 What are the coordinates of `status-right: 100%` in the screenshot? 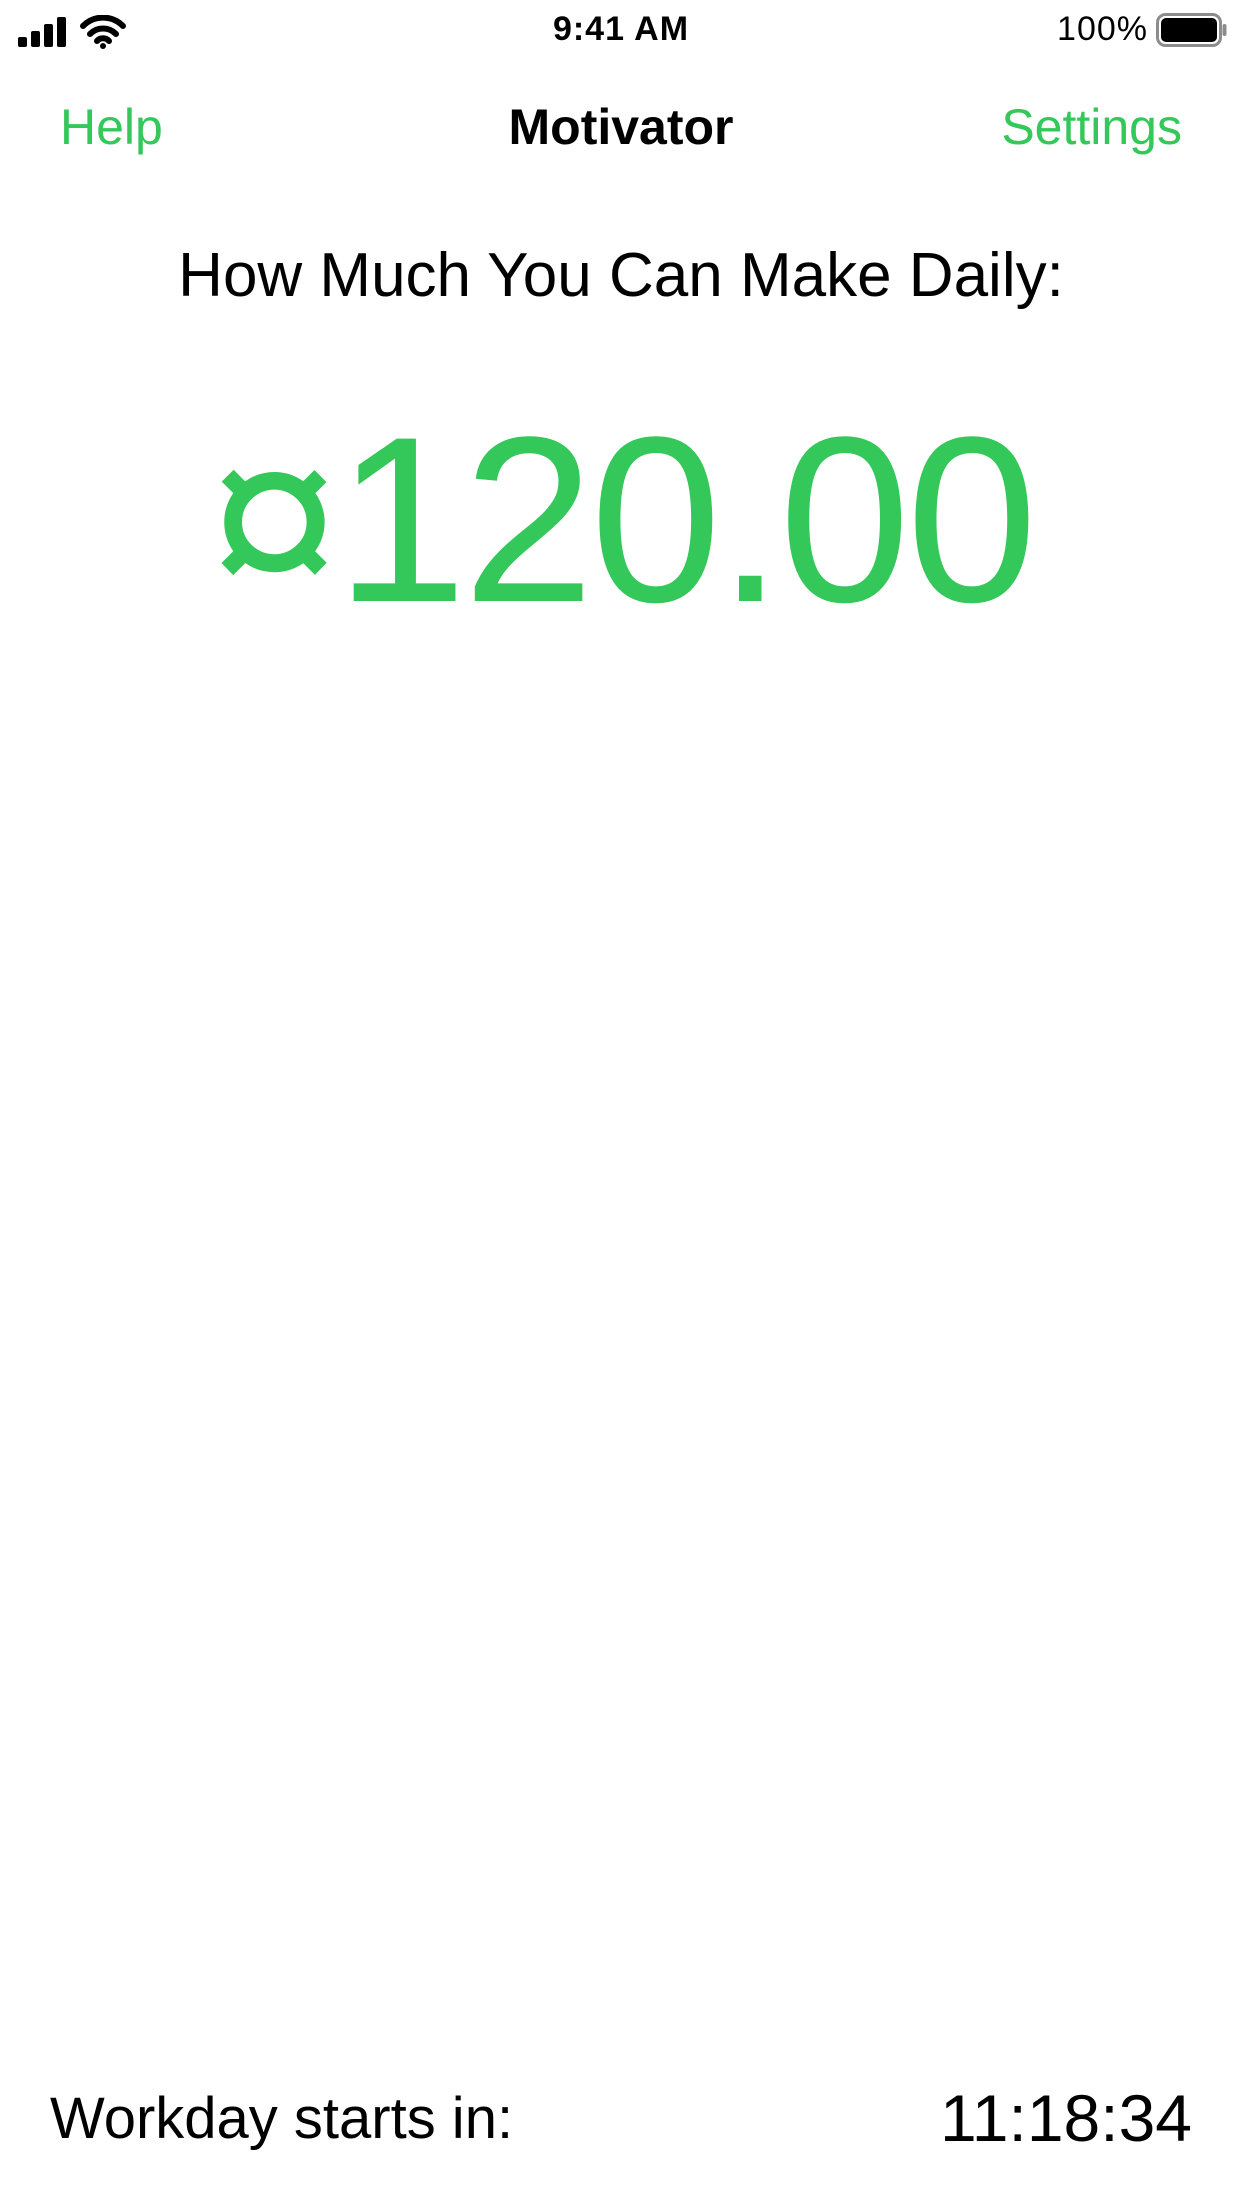 It's located at (1142, 29).